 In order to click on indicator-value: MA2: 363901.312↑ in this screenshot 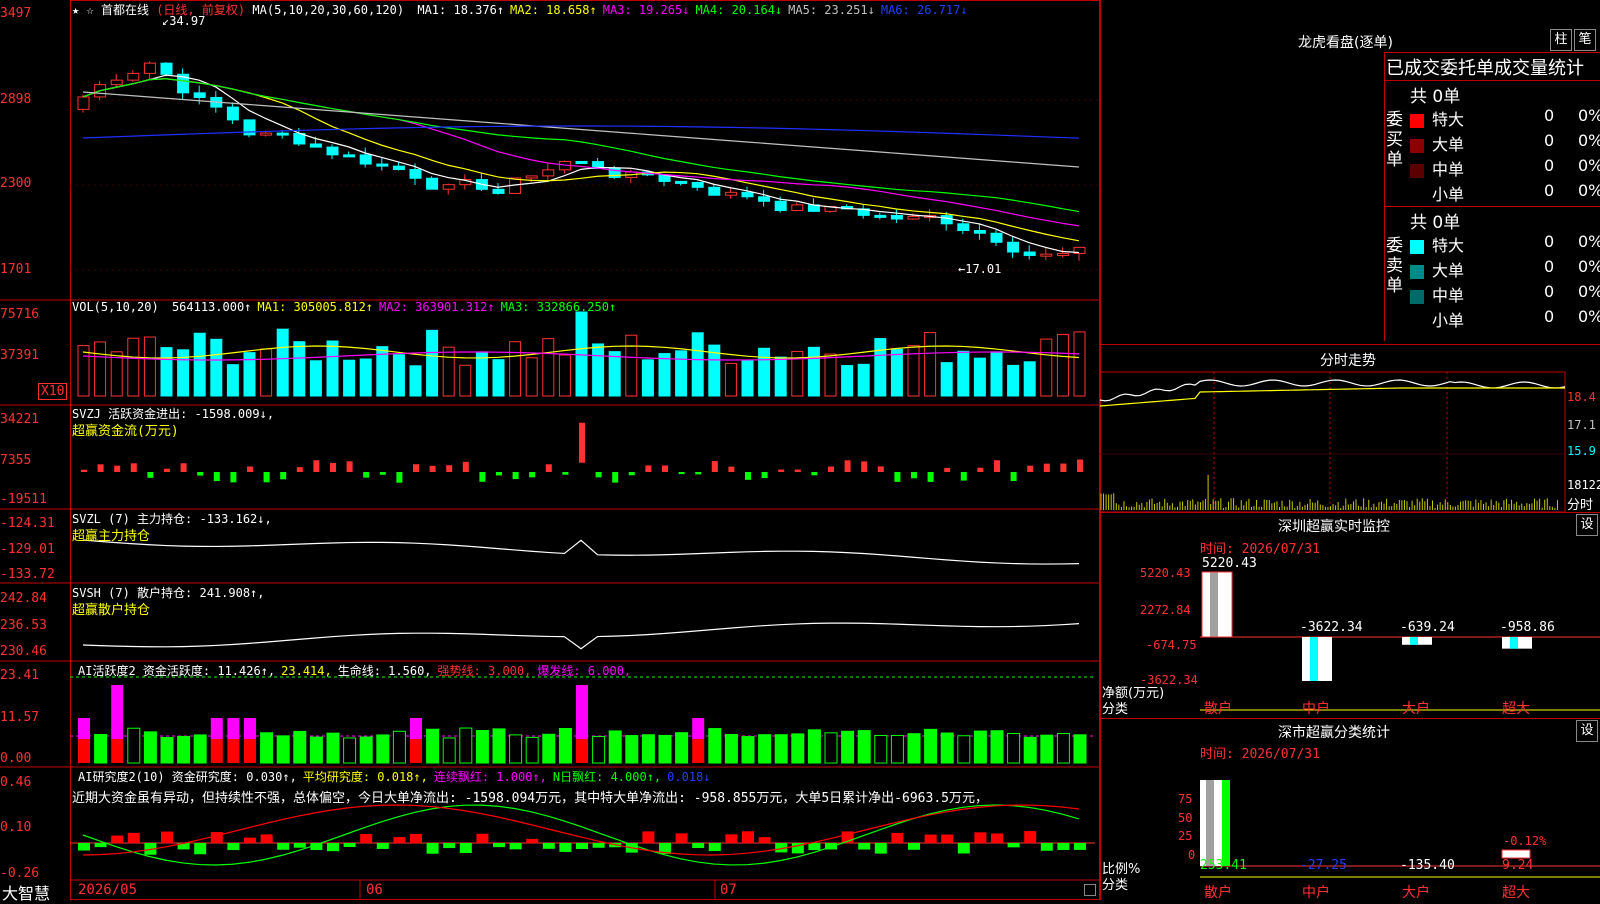, I will do `click(437, 307)`.